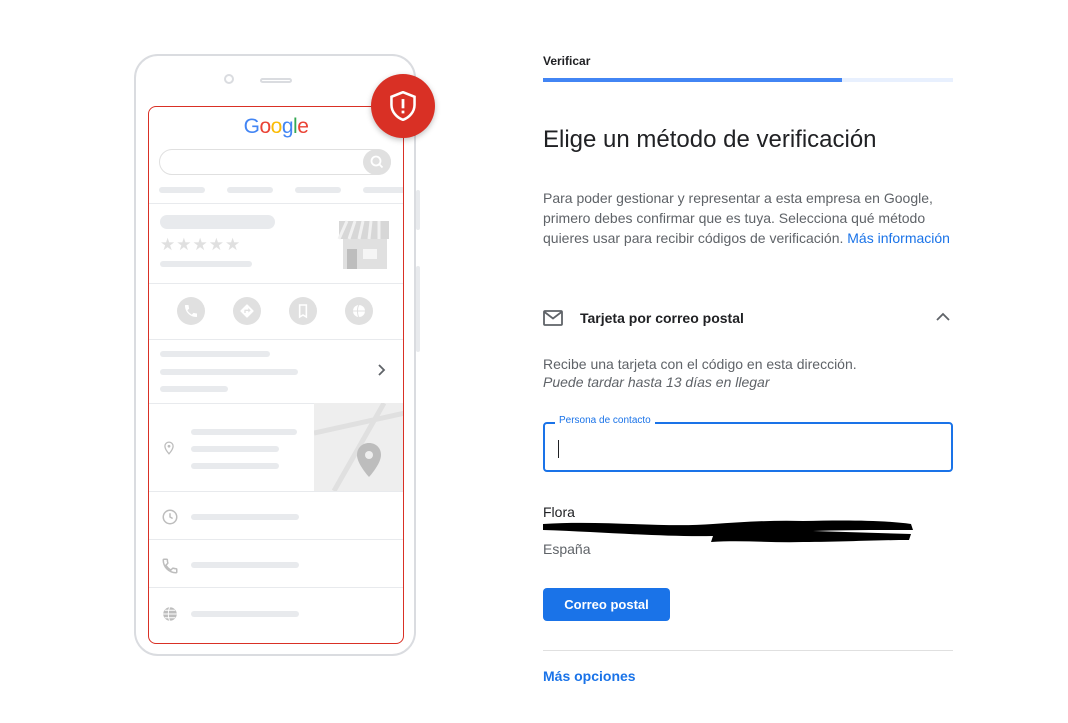  Describe the element at coordinates (605, 420) in the screenshot. I see `contact-person-label: Persona de contacto` at that location.